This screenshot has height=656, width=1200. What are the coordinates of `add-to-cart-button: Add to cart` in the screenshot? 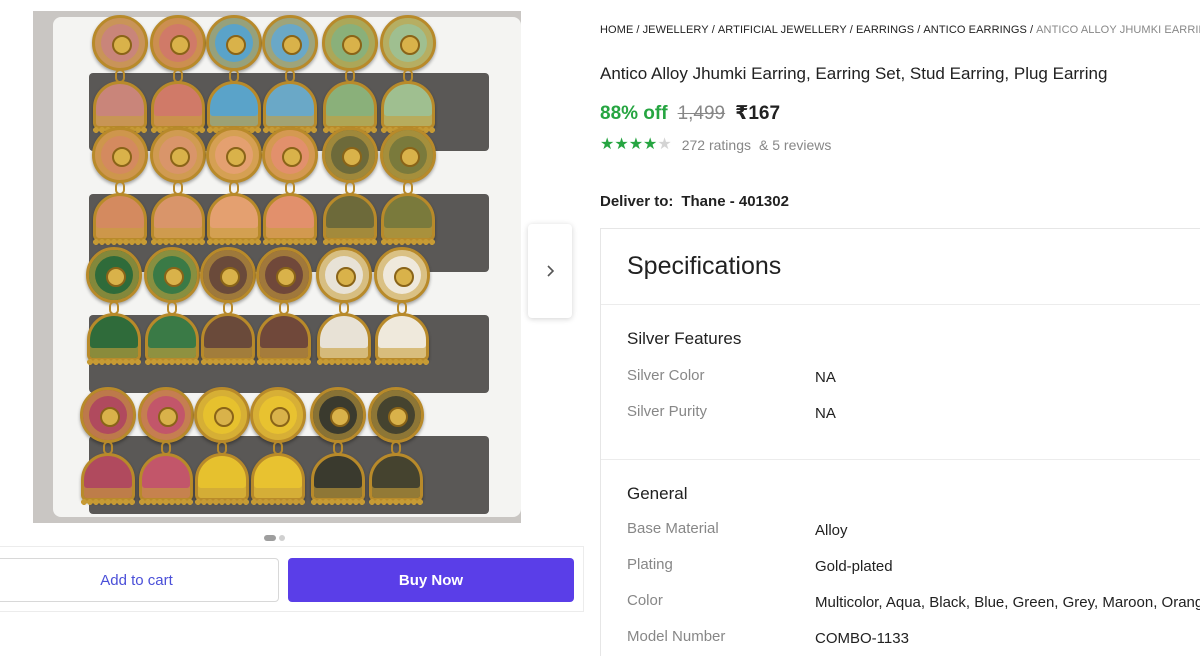 It's located at (139, 580).